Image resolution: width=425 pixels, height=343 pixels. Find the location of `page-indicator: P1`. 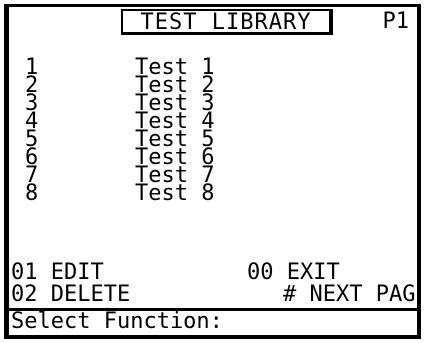

page-indicator: P1 is located at coordinates (396, 21).